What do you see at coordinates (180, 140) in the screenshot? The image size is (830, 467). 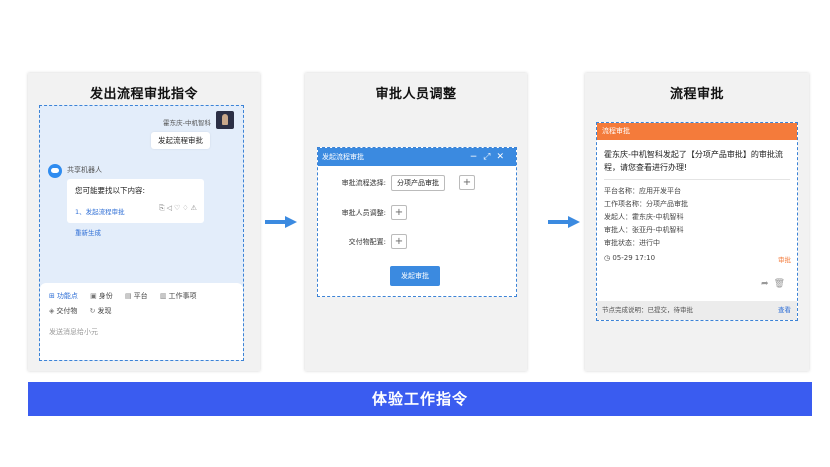 I see `user-message-bubble: 发起流程审批` at bounding box center [180, 140].